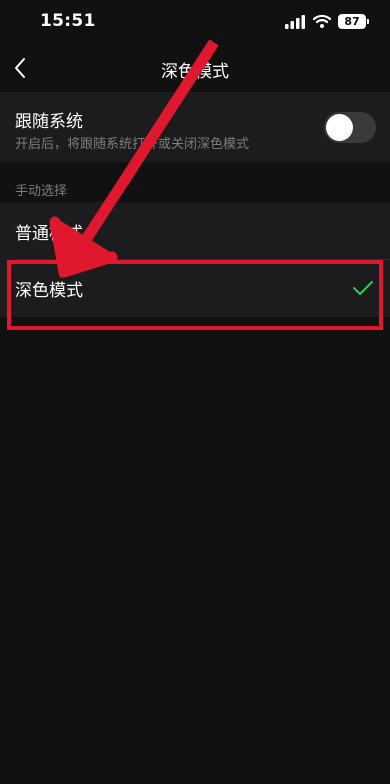 The height and width of the screenshot is (784, 390). Describe the element at coordinates (41, 191) in the screenshot. I see `manual-section-label: 手动选择` at that location.